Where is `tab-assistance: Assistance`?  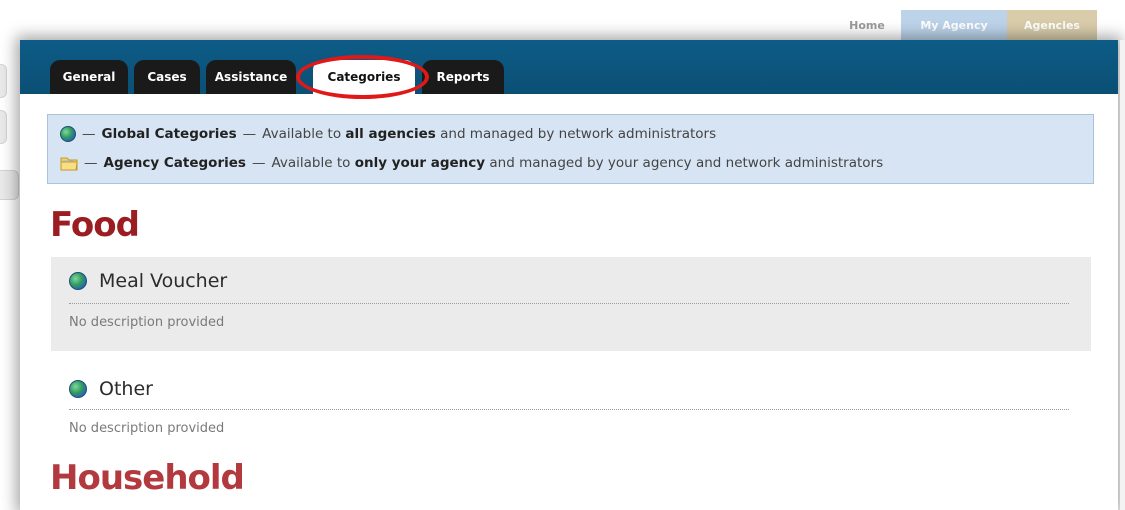 tab-assistance: Assistance is located at coordinates (251, 77).